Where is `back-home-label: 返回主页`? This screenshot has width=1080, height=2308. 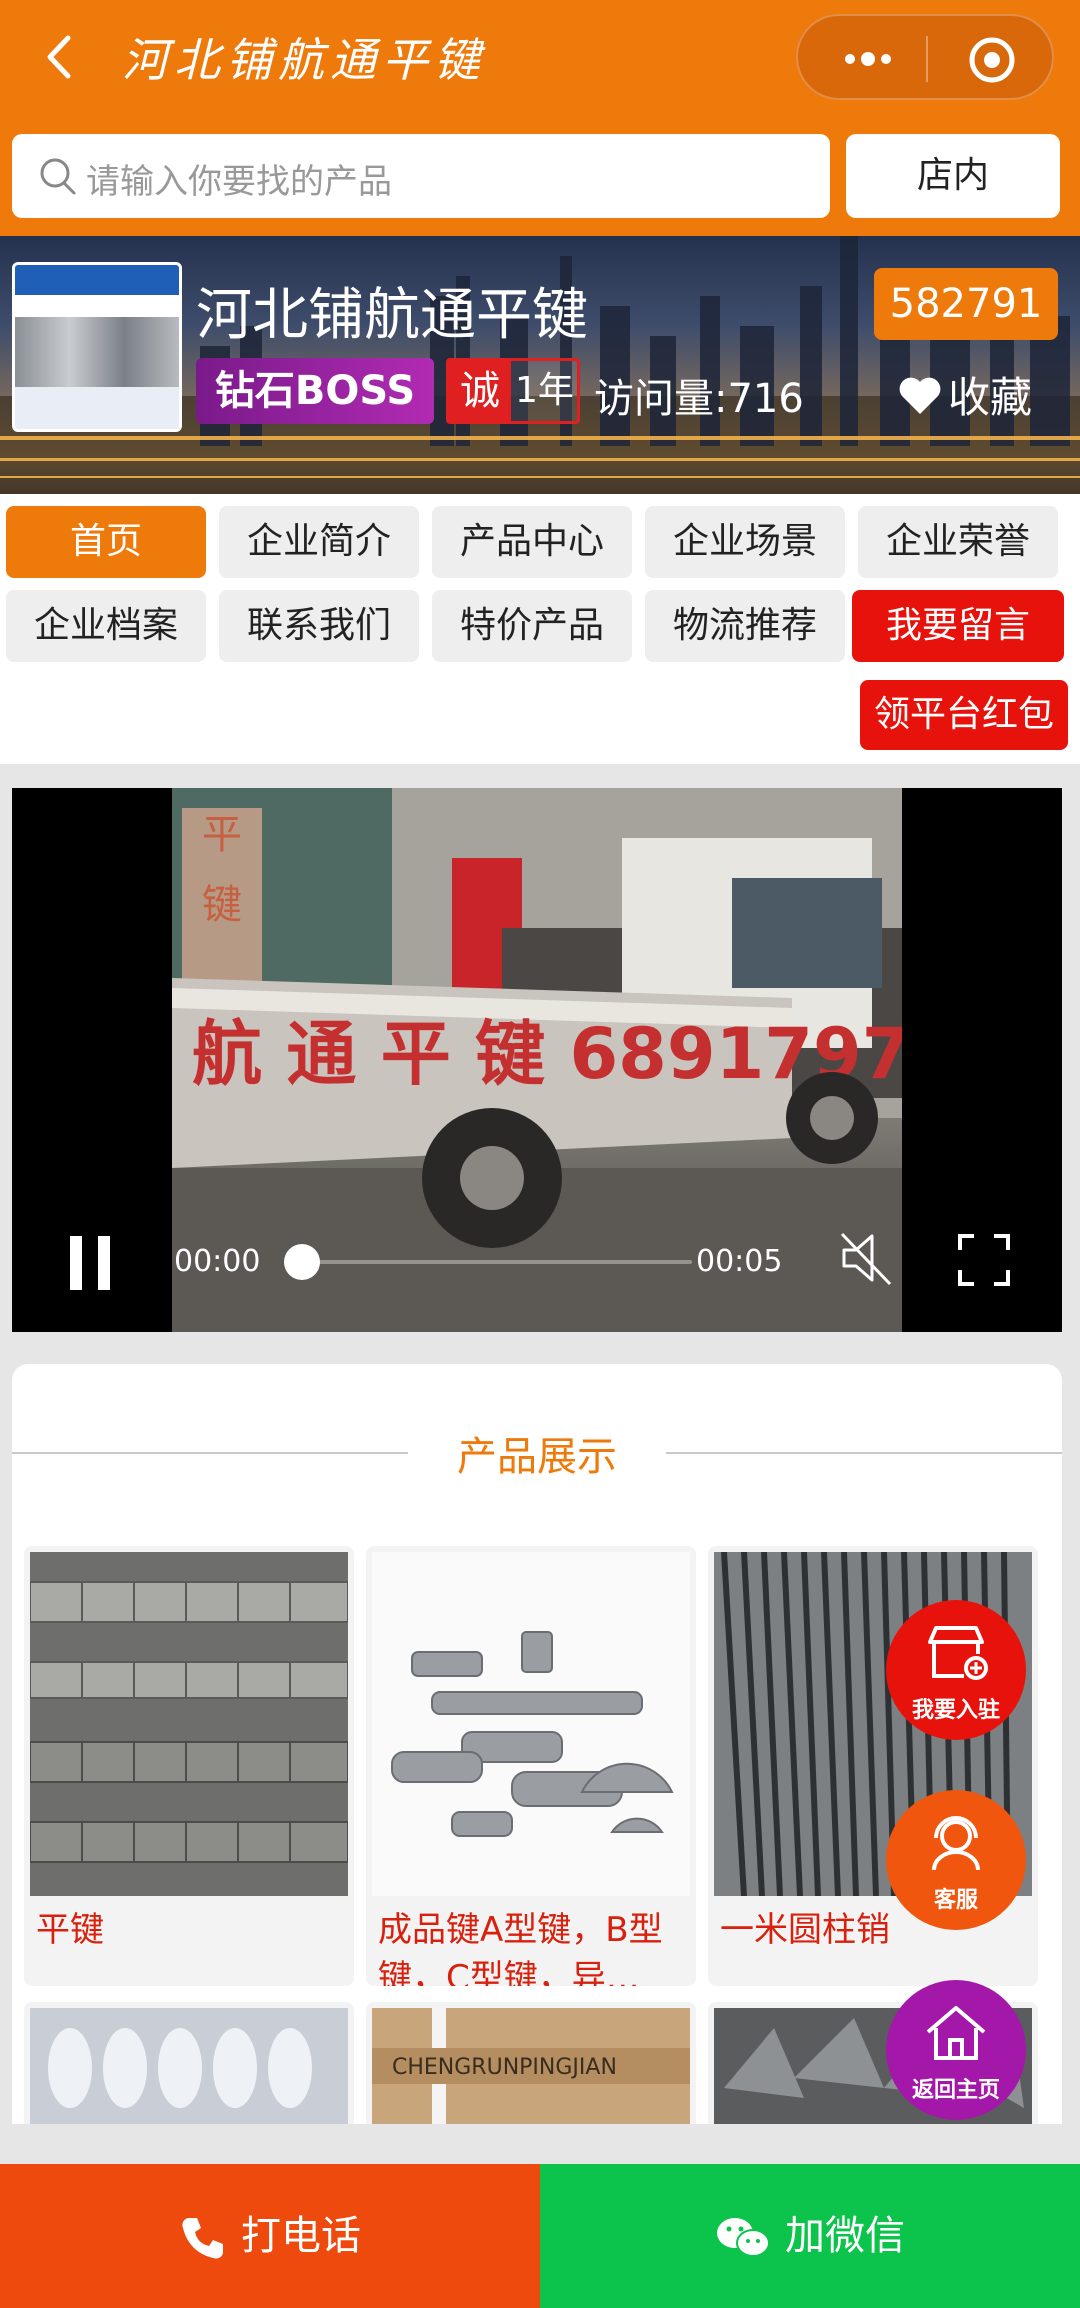
back-home-label: 返回主页 is located at coordinates (955, 2090).